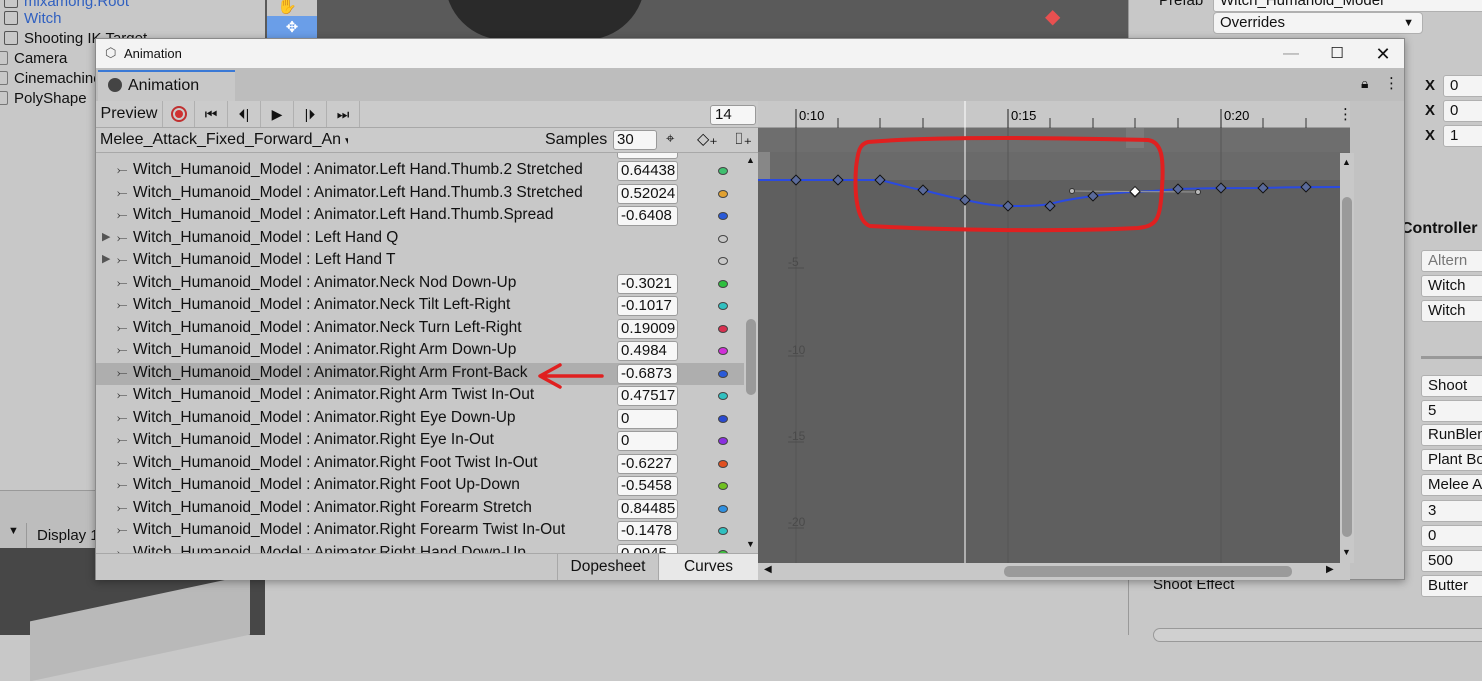 This screenshot has width=1482, height=681. I want to click on play-button: ▶, so click(277, 114).